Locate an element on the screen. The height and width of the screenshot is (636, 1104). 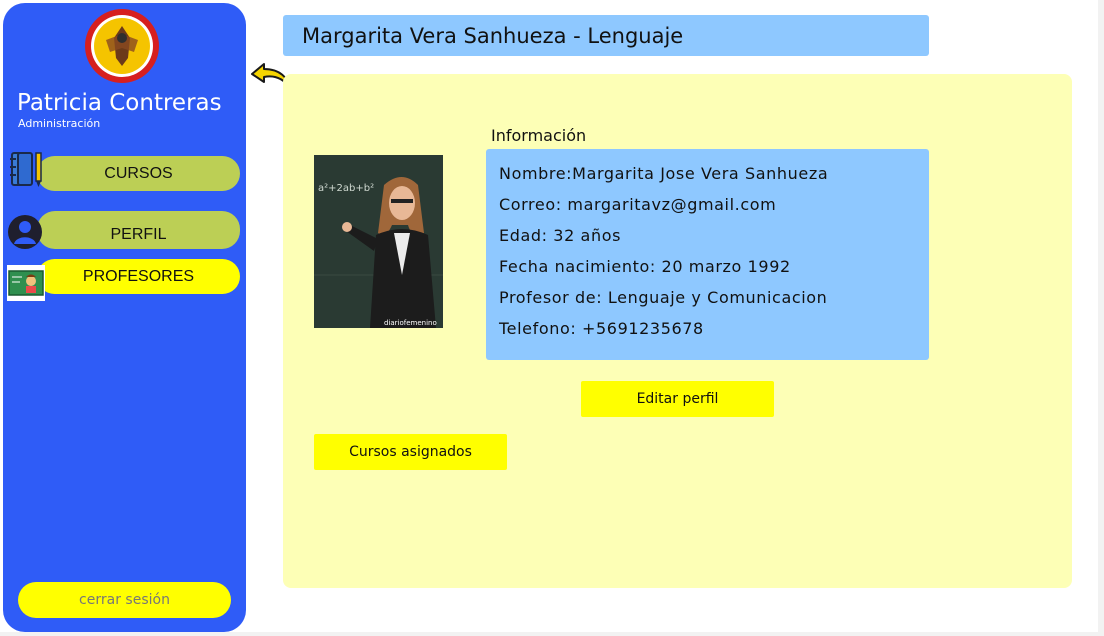
logout-button: cerrar sesión is located at coordinates (124, 600).